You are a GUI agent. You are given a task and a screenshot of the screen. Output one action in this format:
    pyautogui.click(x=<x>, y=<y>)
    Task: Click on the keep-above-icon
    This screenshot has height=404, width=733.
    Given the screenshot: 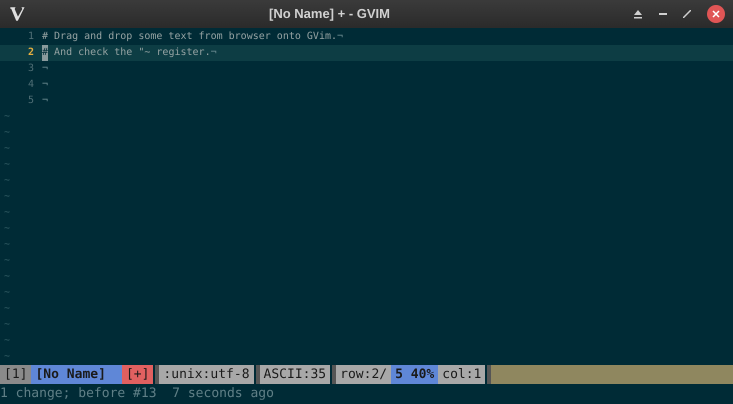 What is the action you would take?
    pyautogui.click(x=638, y=14)
    